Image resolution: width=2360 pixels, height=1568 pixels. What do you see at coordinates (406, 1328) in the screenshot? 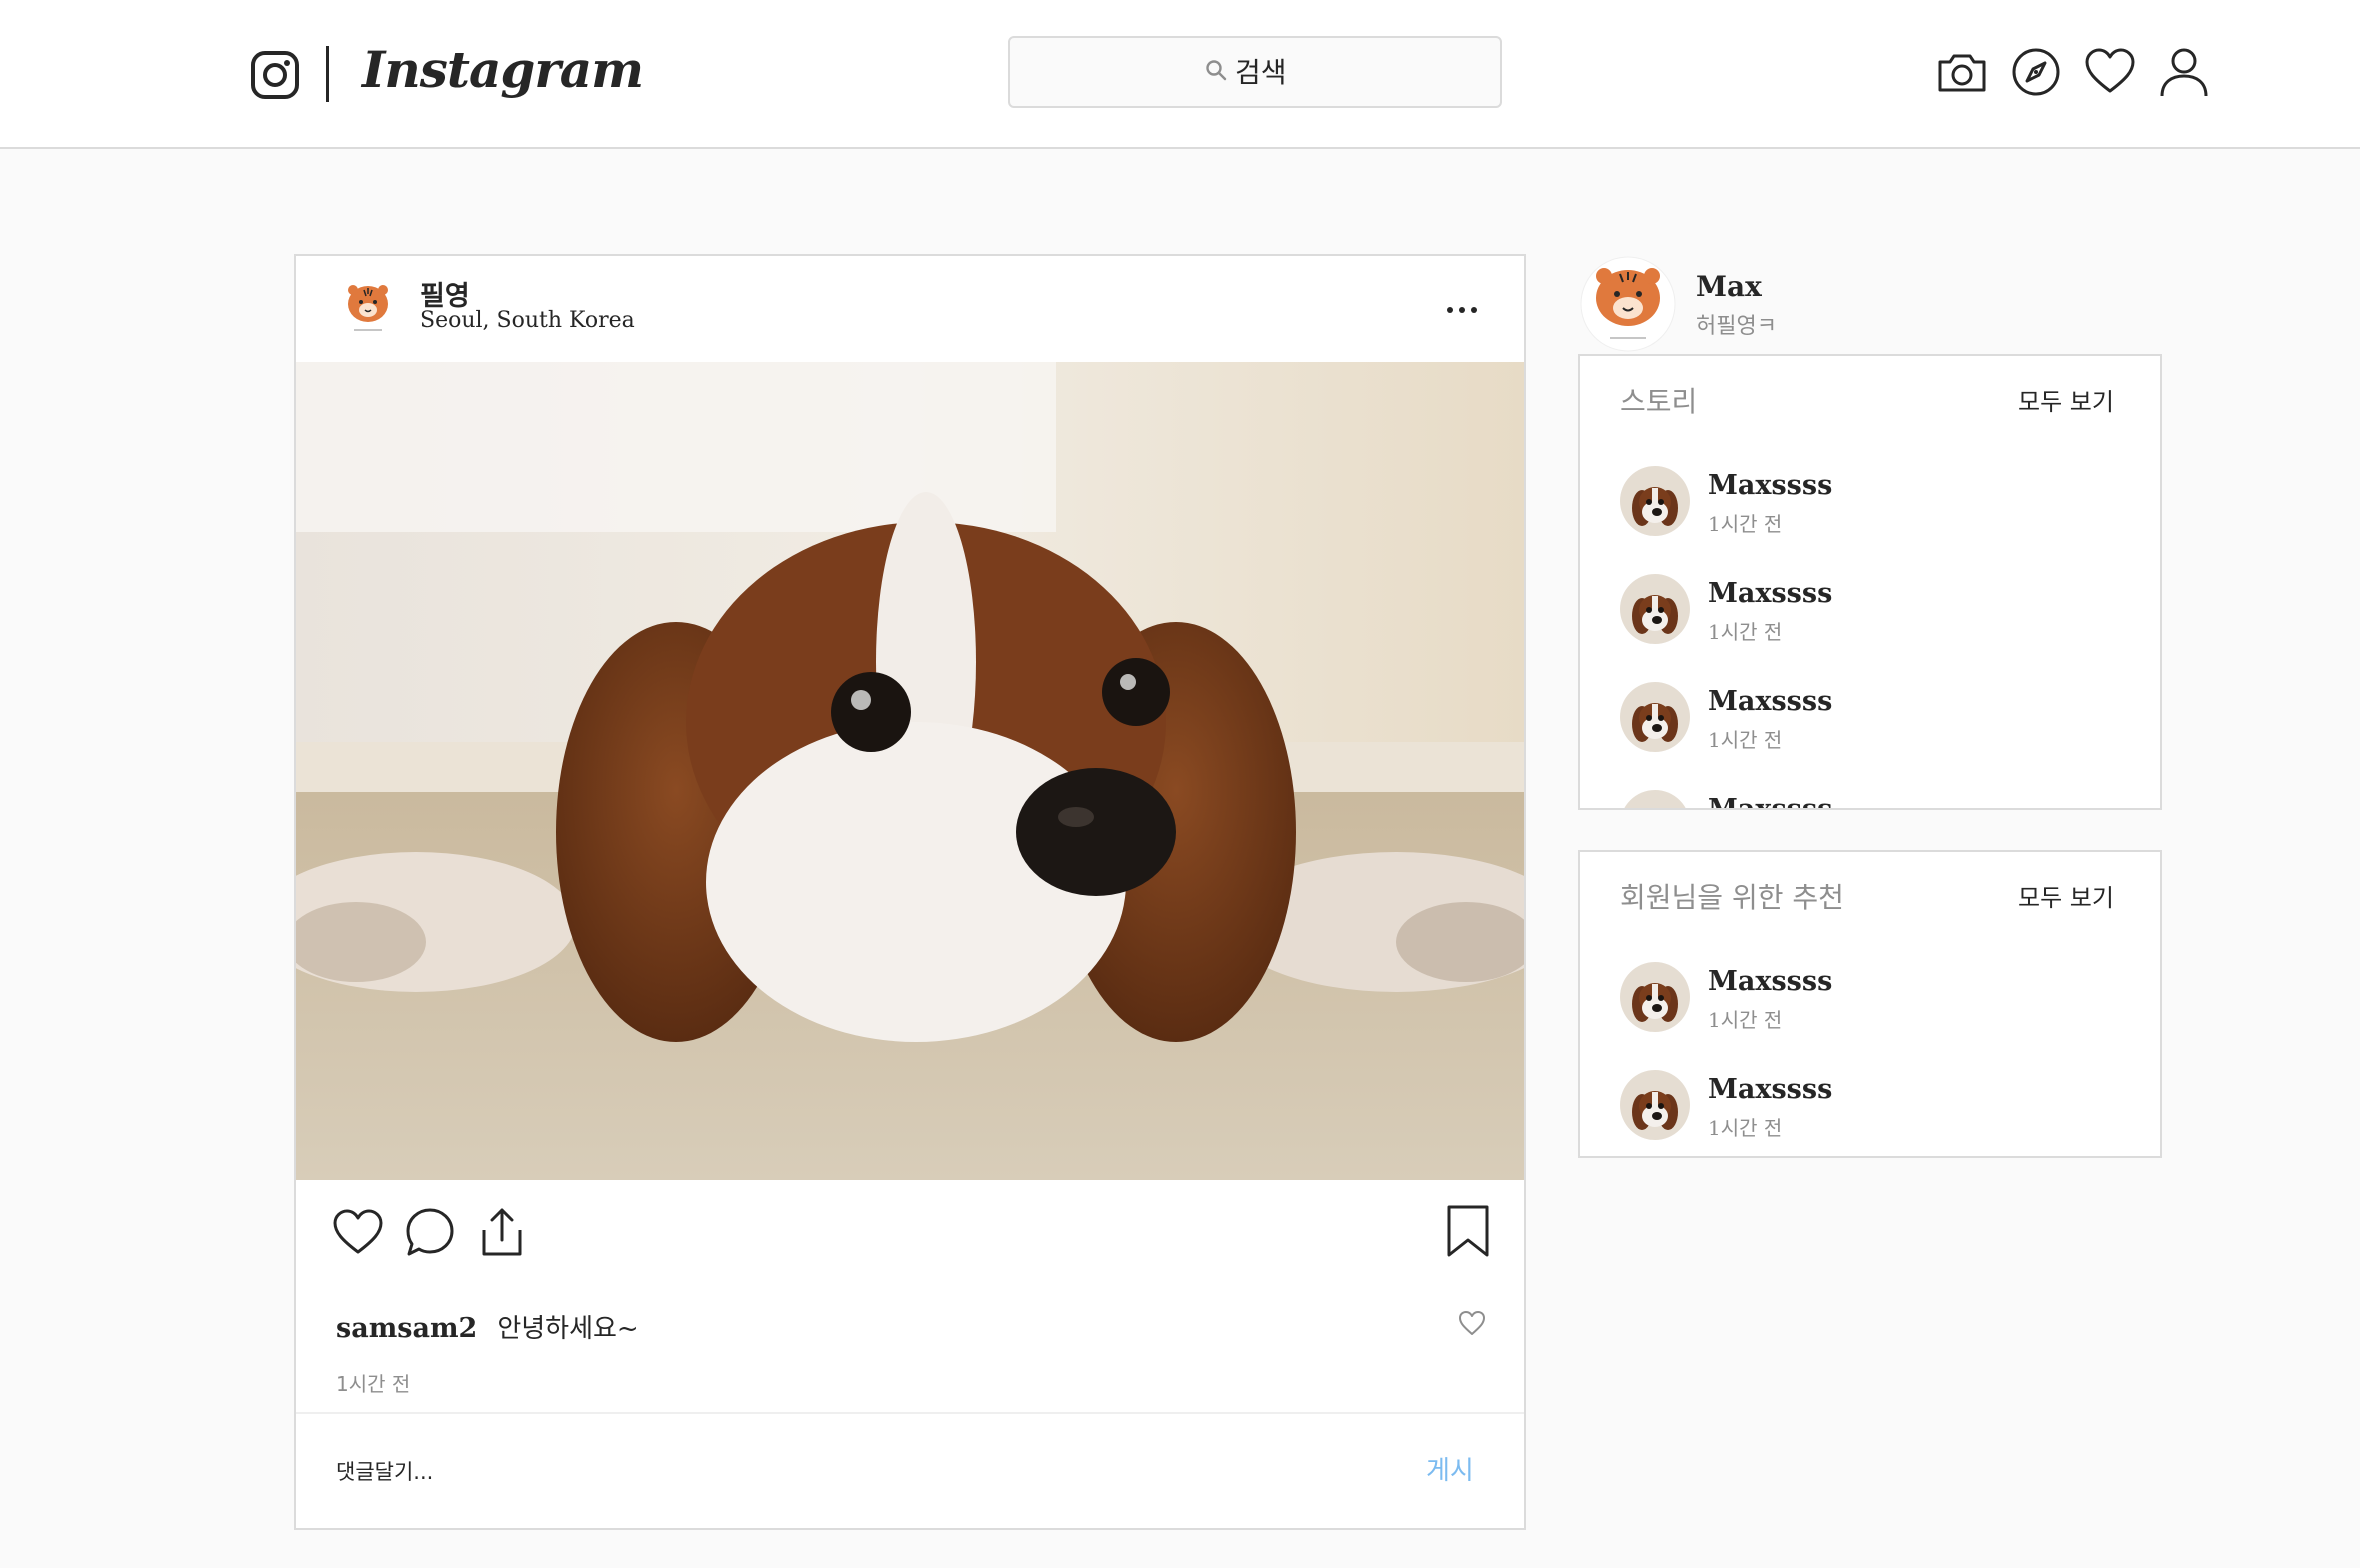
I see `caption-username: samsam2` at bounding box center [406, 1328].